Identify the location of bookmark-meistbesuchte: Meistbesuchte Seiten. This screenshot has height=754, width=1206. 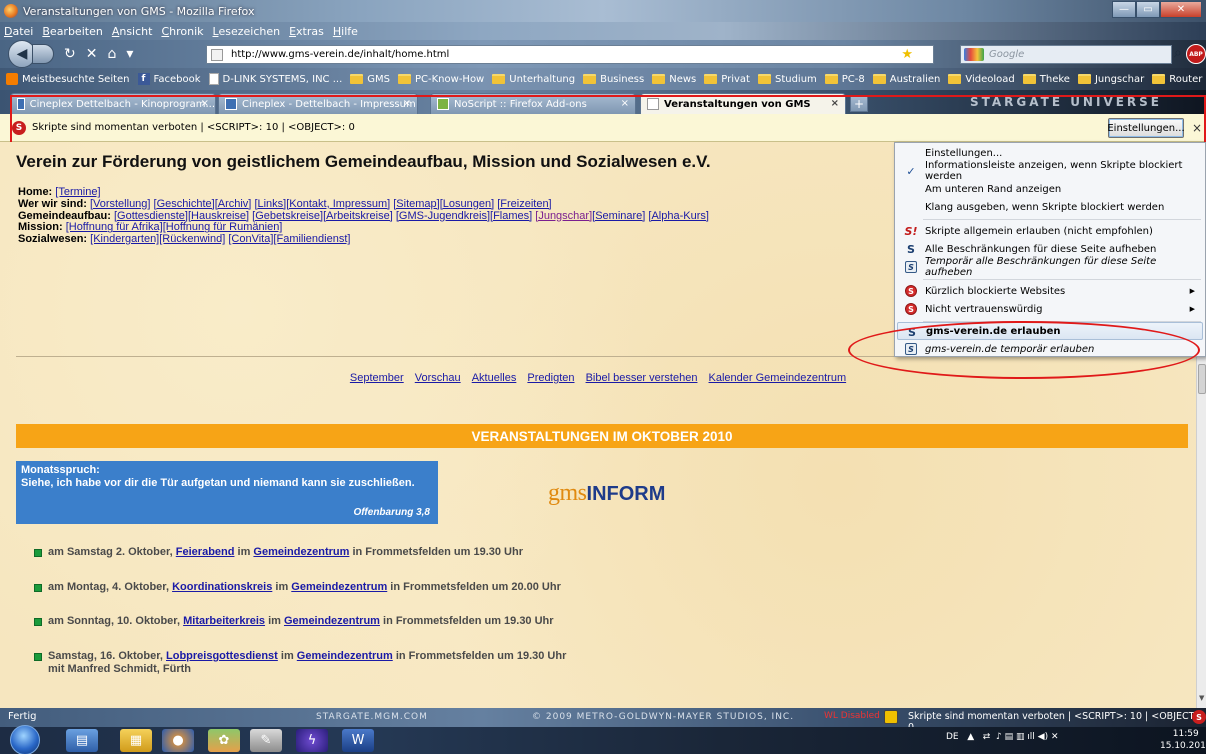
(68, 79).